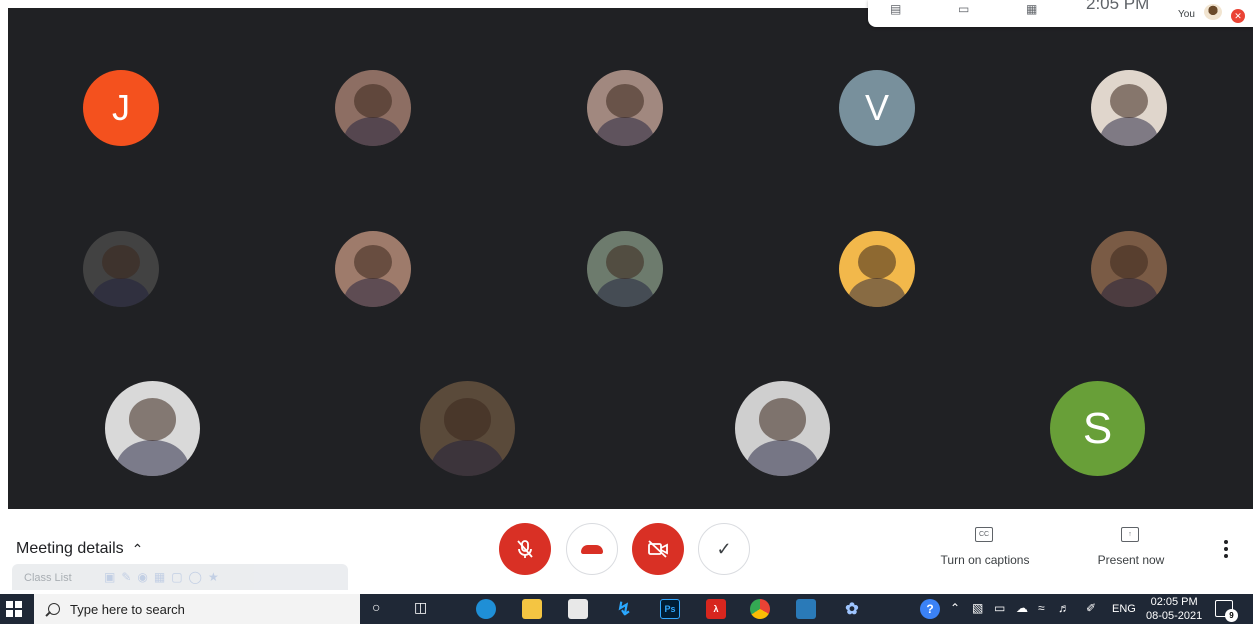  What do you see at coordinates (532, 609) in the screenshot?
I see `file-explorer-icon` at bounding box center [532, 609].